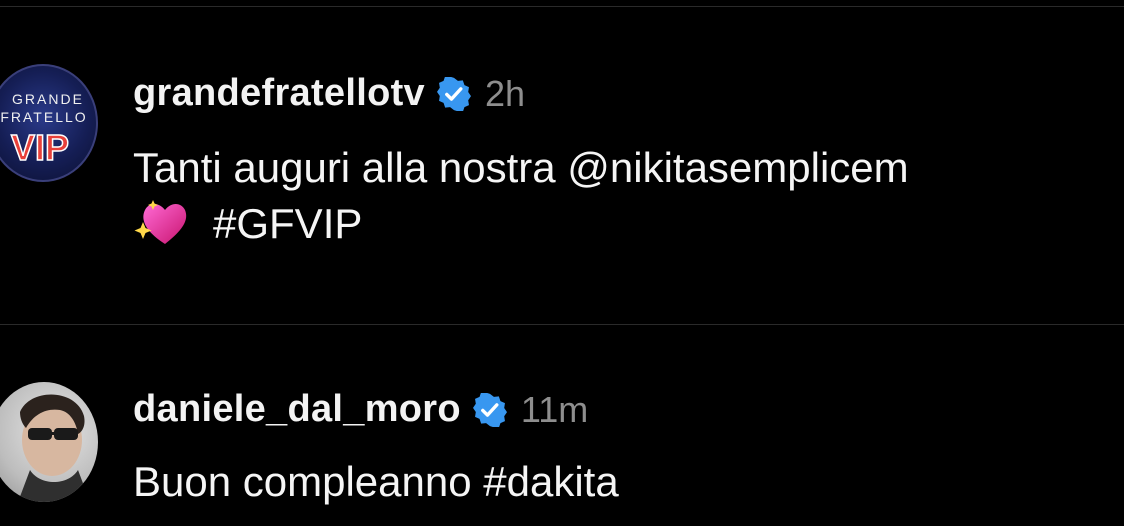  I want to click on avatar, so click(49, 442).